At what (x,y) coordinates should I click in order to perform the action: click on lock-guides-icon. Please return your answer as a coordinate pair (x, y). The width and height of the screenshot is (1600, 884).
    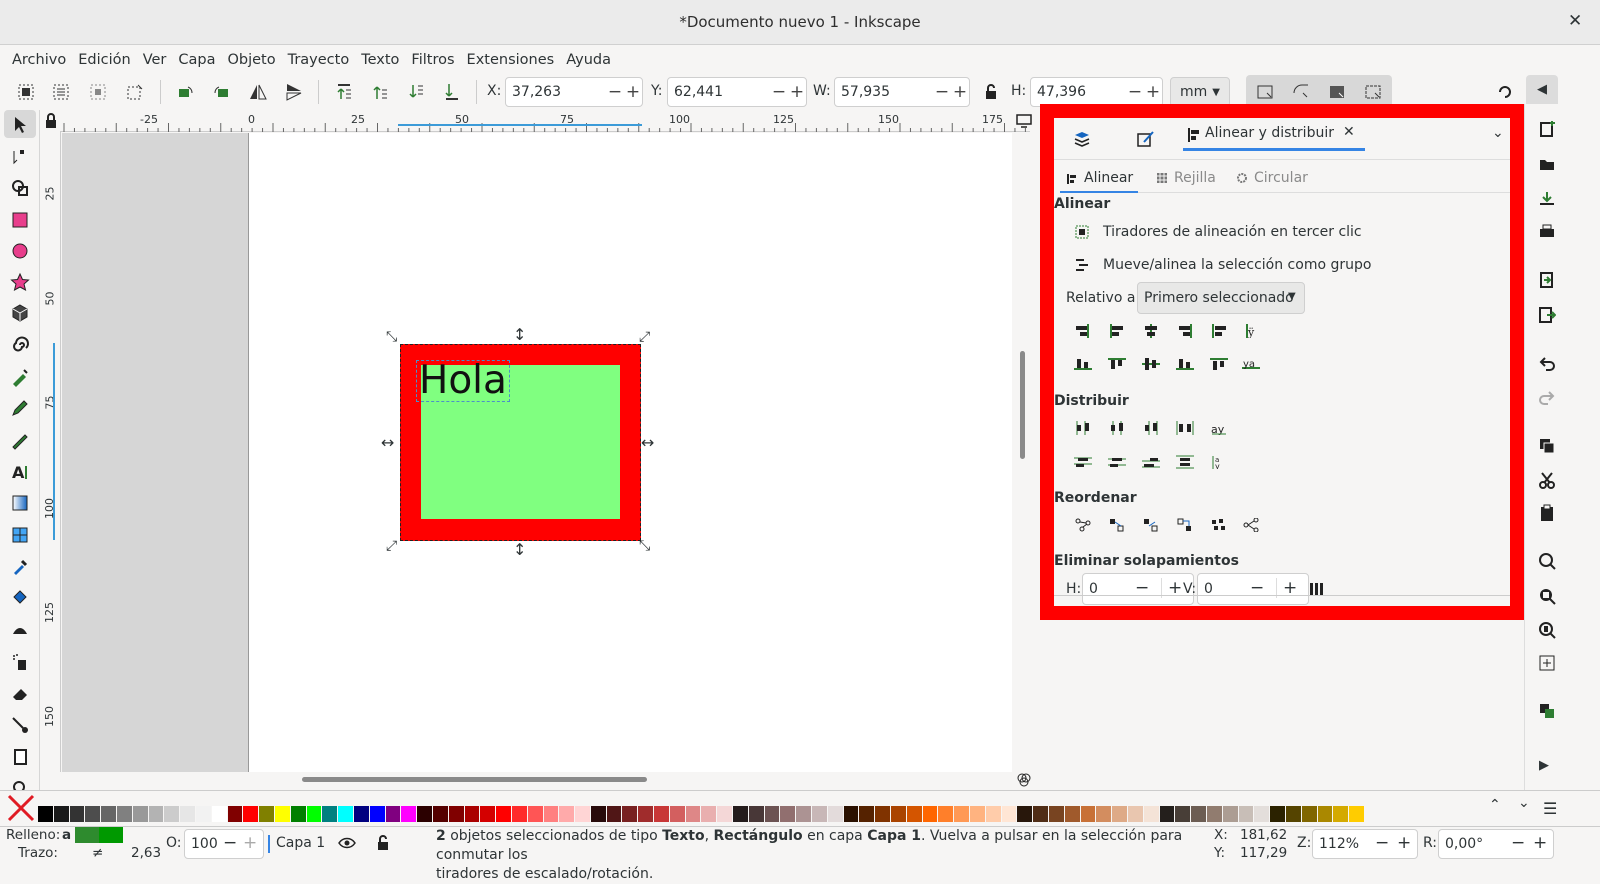
    Looking at the image, I should click on (51, 121).